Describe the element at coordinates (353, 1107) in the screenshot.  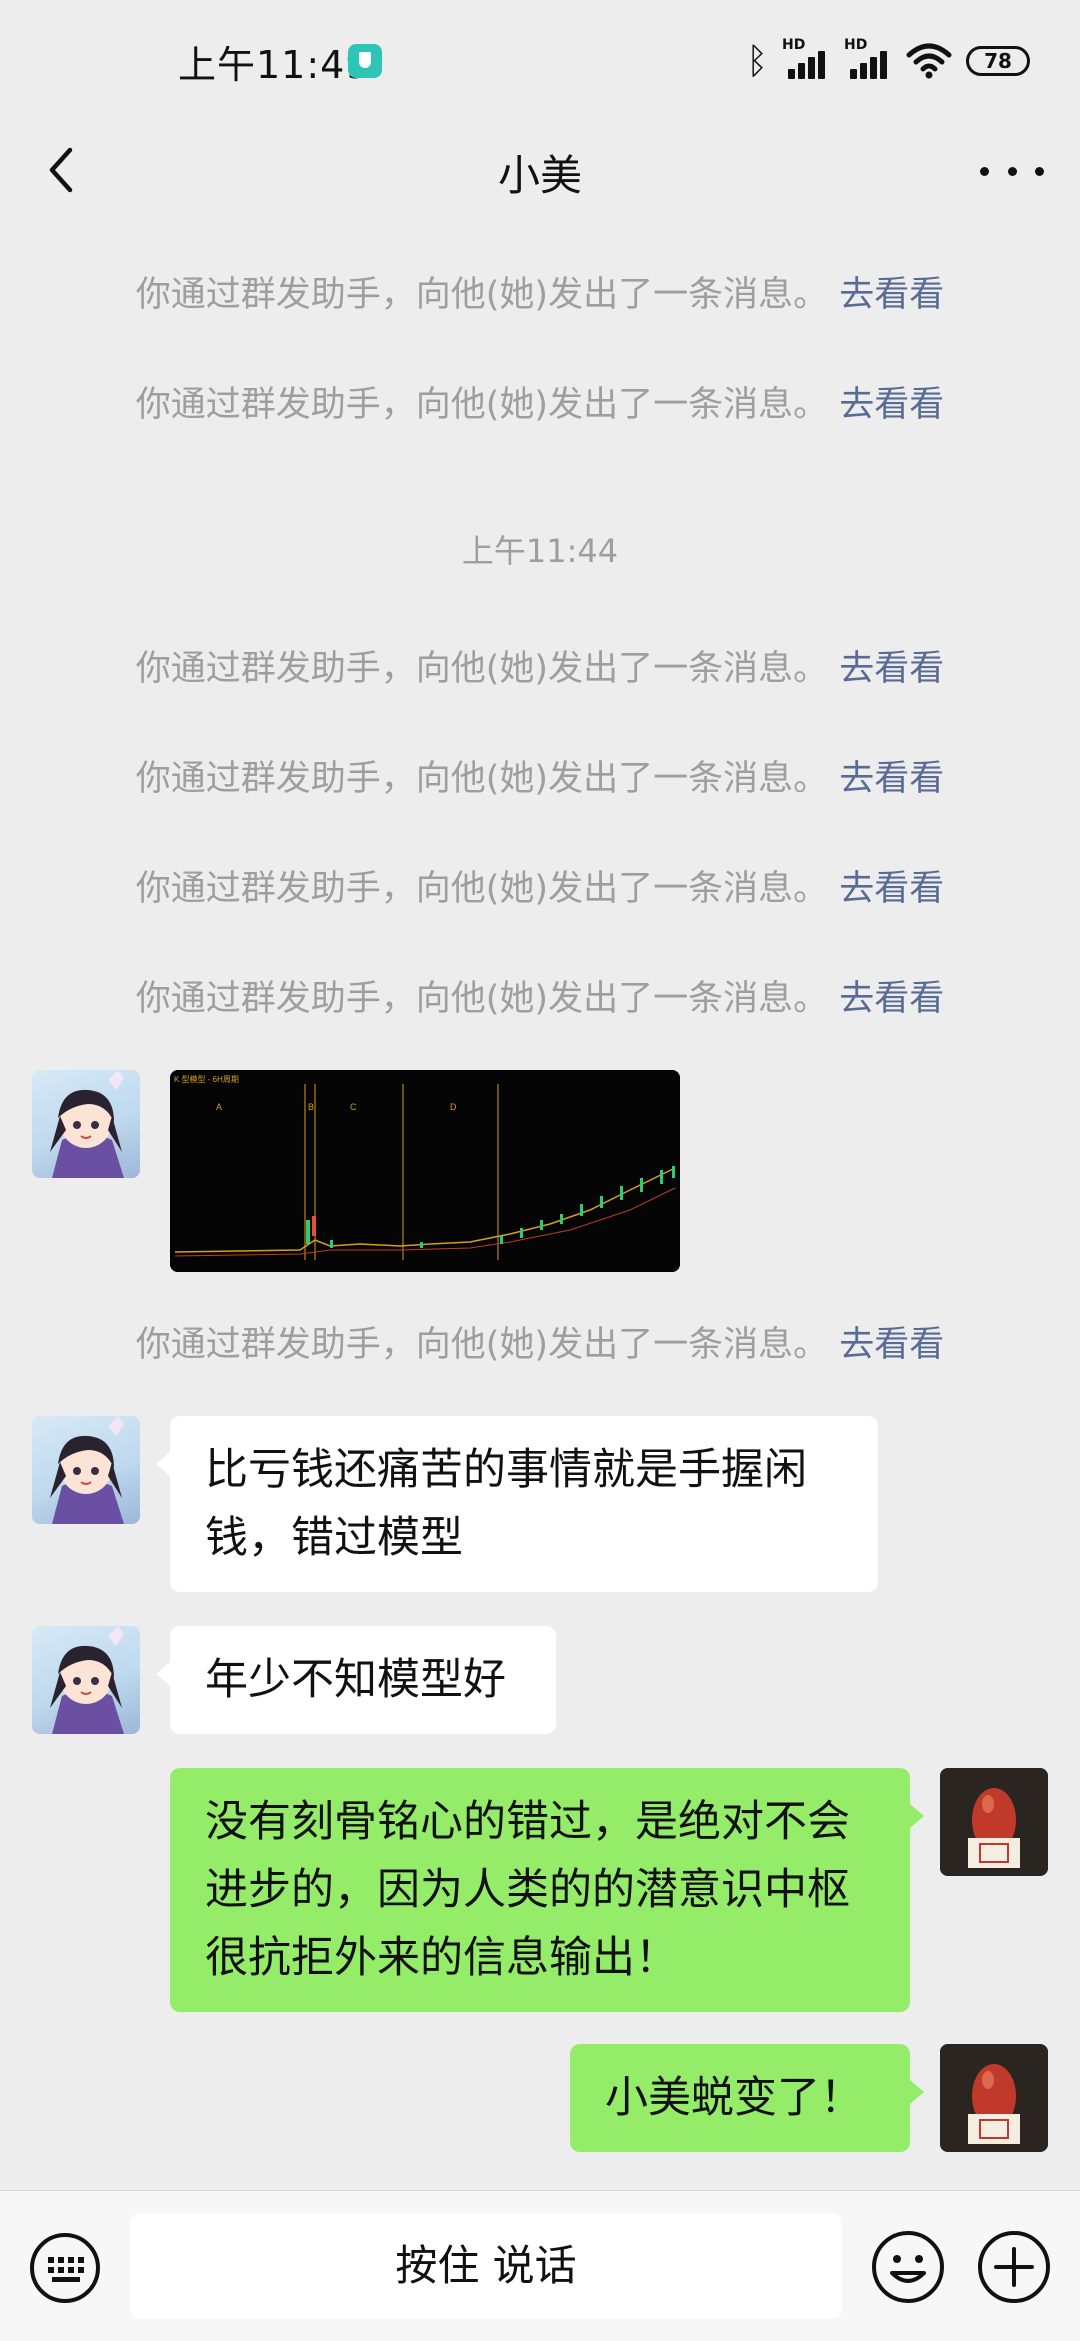
I see `chart-label-c: C` at that location.